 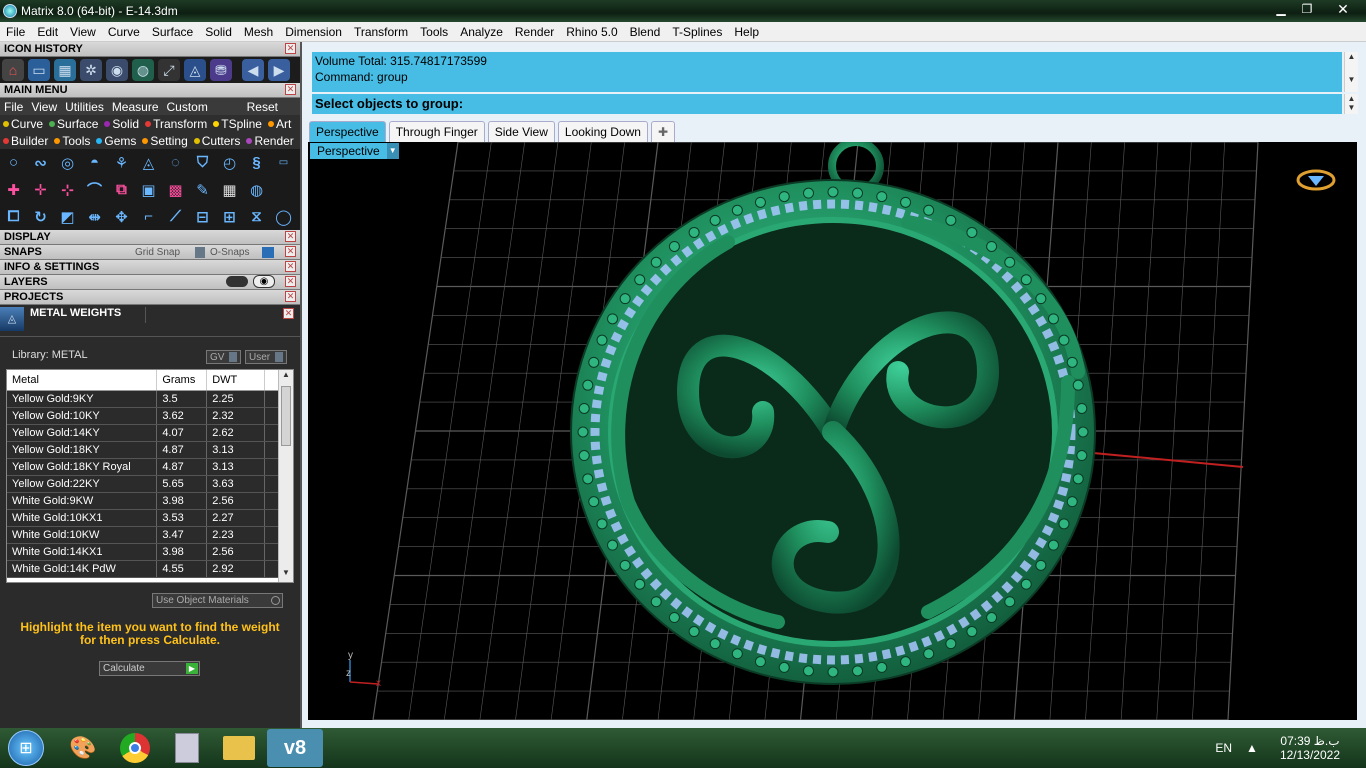 What do you see at coordinates (1310, 748) in the screenshot?
I see `clock: 07:39 ب.ظ 12/13/2022` at bounding box center [1310, 748].